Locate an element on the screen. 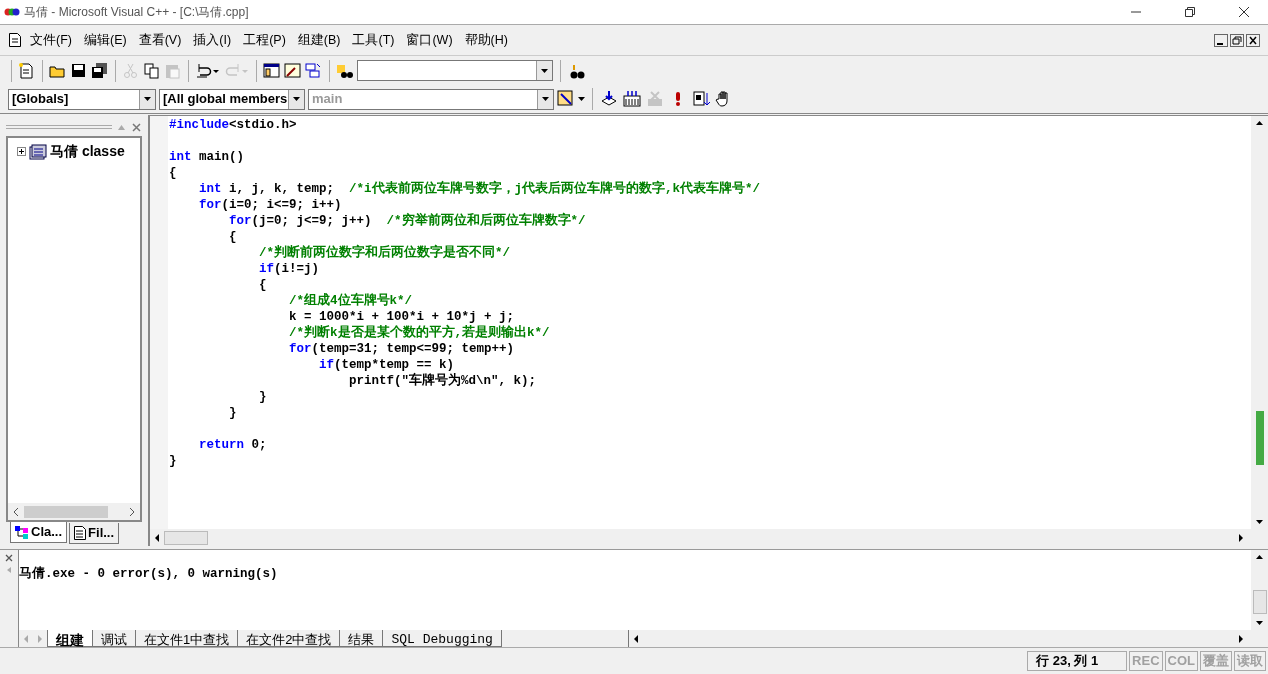  build-icon is located at coordinates (632, 99).